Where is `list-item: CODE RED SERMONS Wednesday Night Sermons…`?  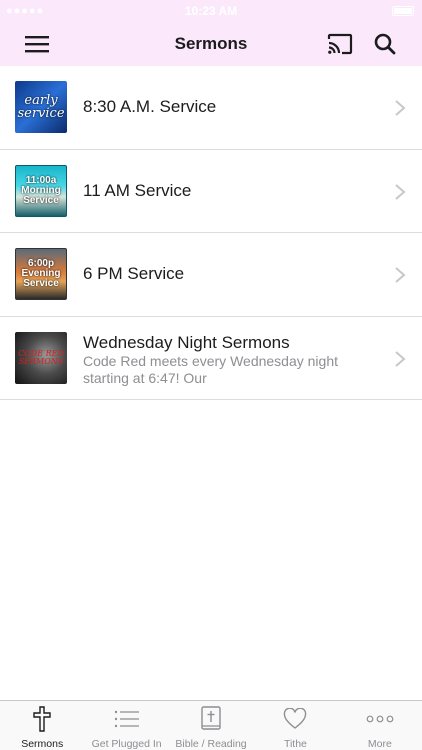 list-item: CODE RED SERMONS Wednesday Night Sermons… is located at coordinates (211, 358).